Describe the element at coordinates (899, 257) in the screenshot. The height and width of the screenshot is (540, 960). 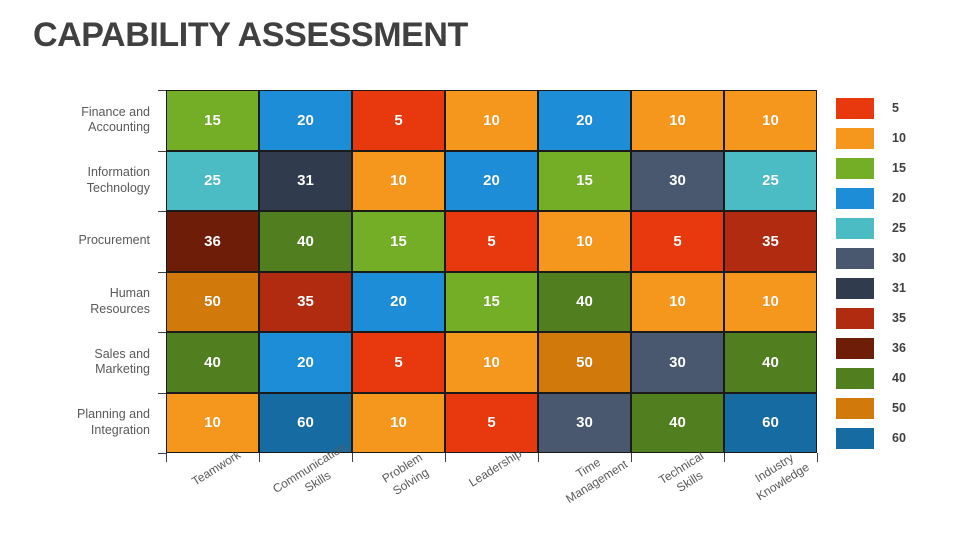
I see `legend-label: 30` at that location.